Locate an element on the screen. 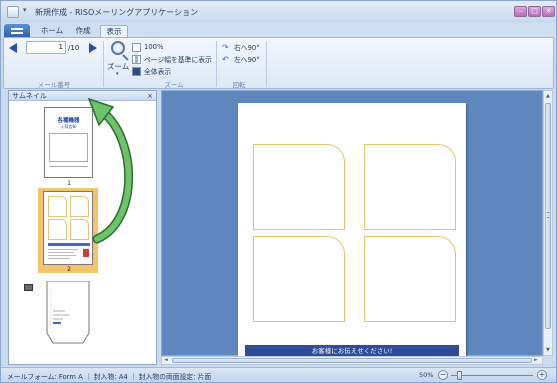  ribbon-tabs: ホーム 作成 表示 is located at coordinates (278, 30).